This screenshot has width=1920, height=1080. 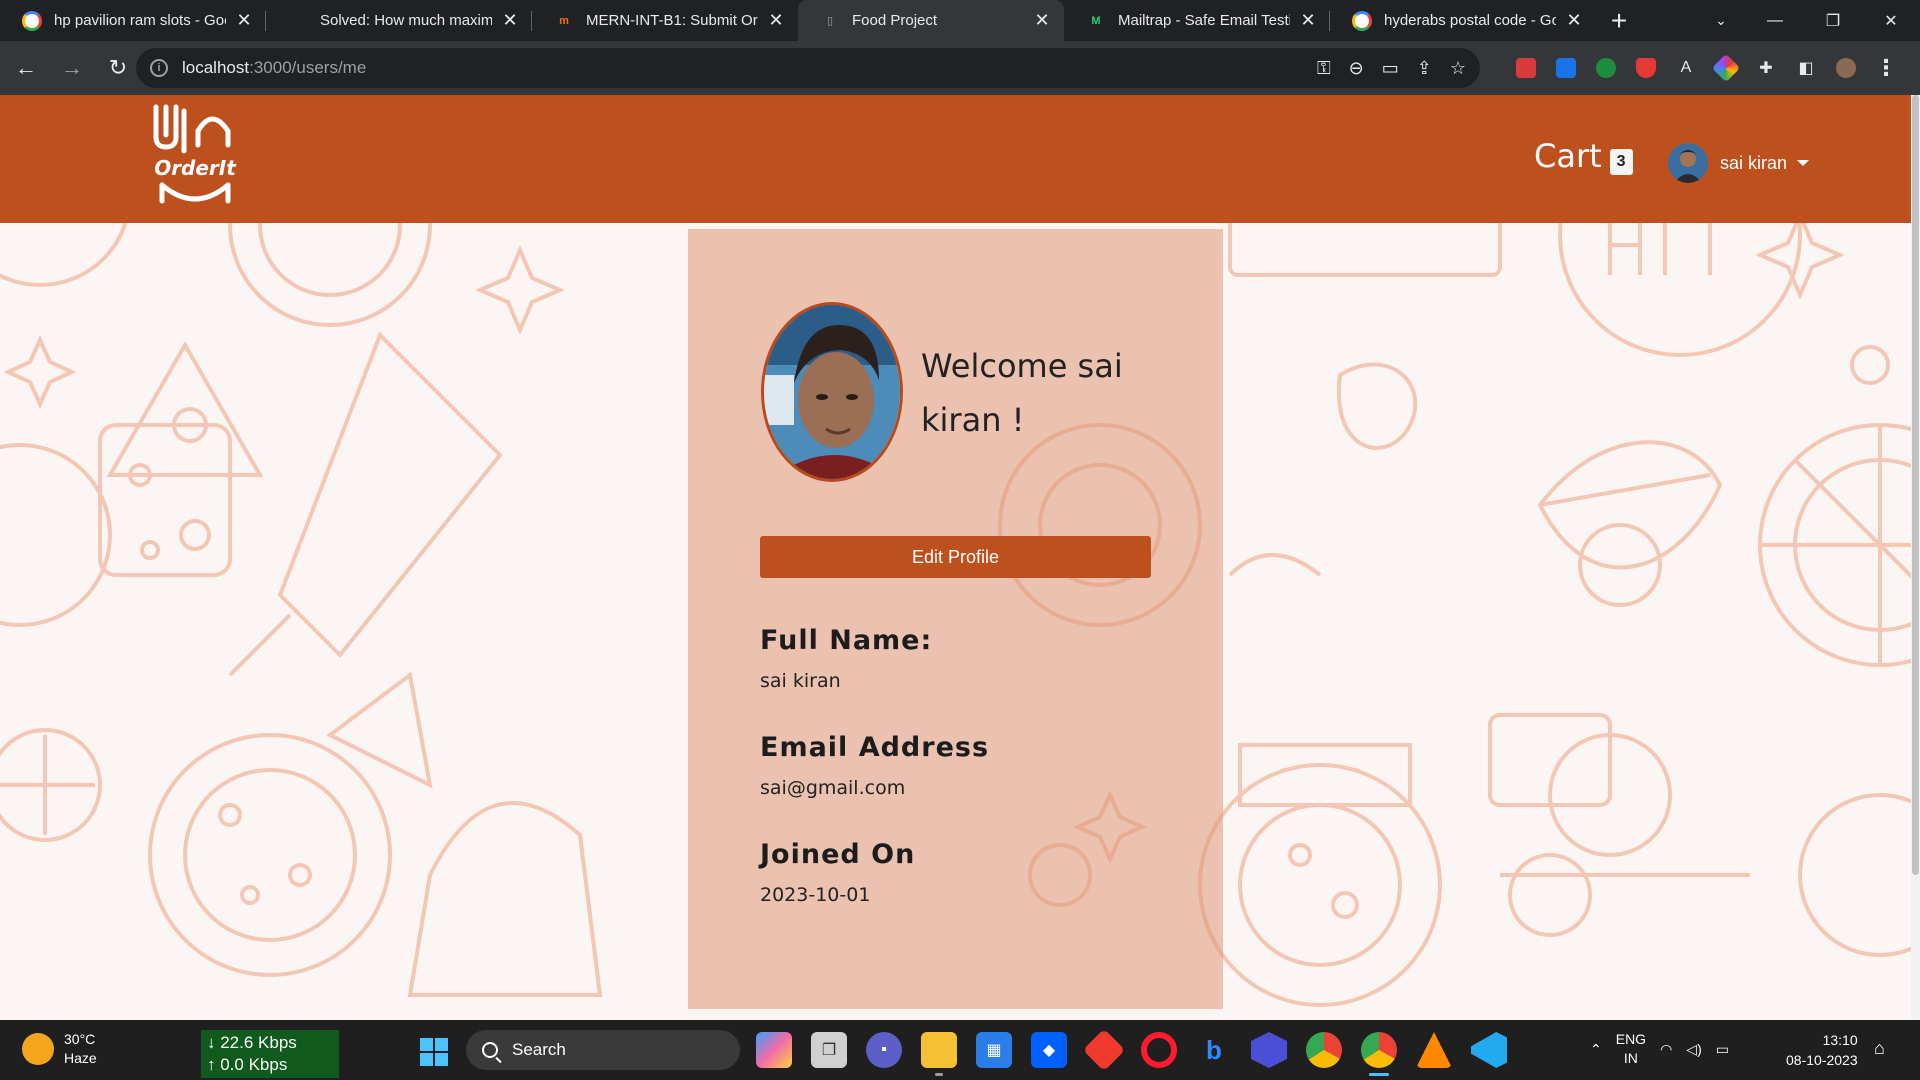 I want to click on orderit-logo: OrderIt, so click(x=195, y=157).